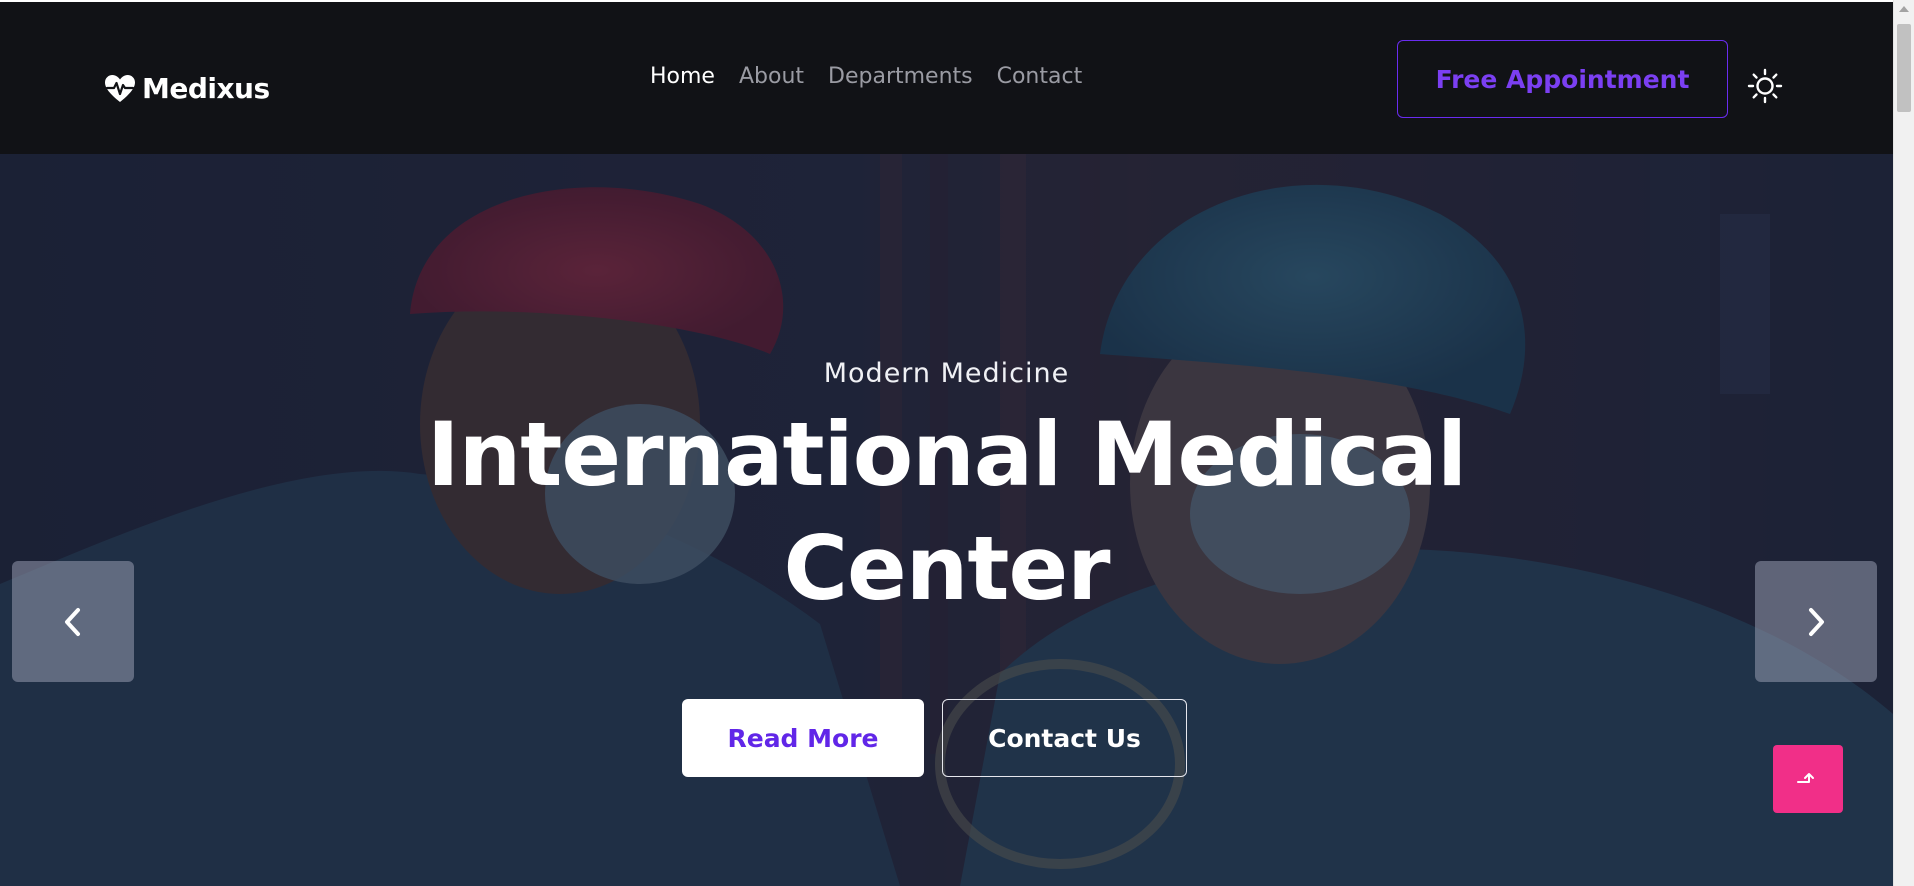 This screenshot has width=1914, height=886. What do you see at coordinates (1064, 738) in the screenshot?
I see `contact-us-button: Contact Us` at bounding box center [1064, 738].